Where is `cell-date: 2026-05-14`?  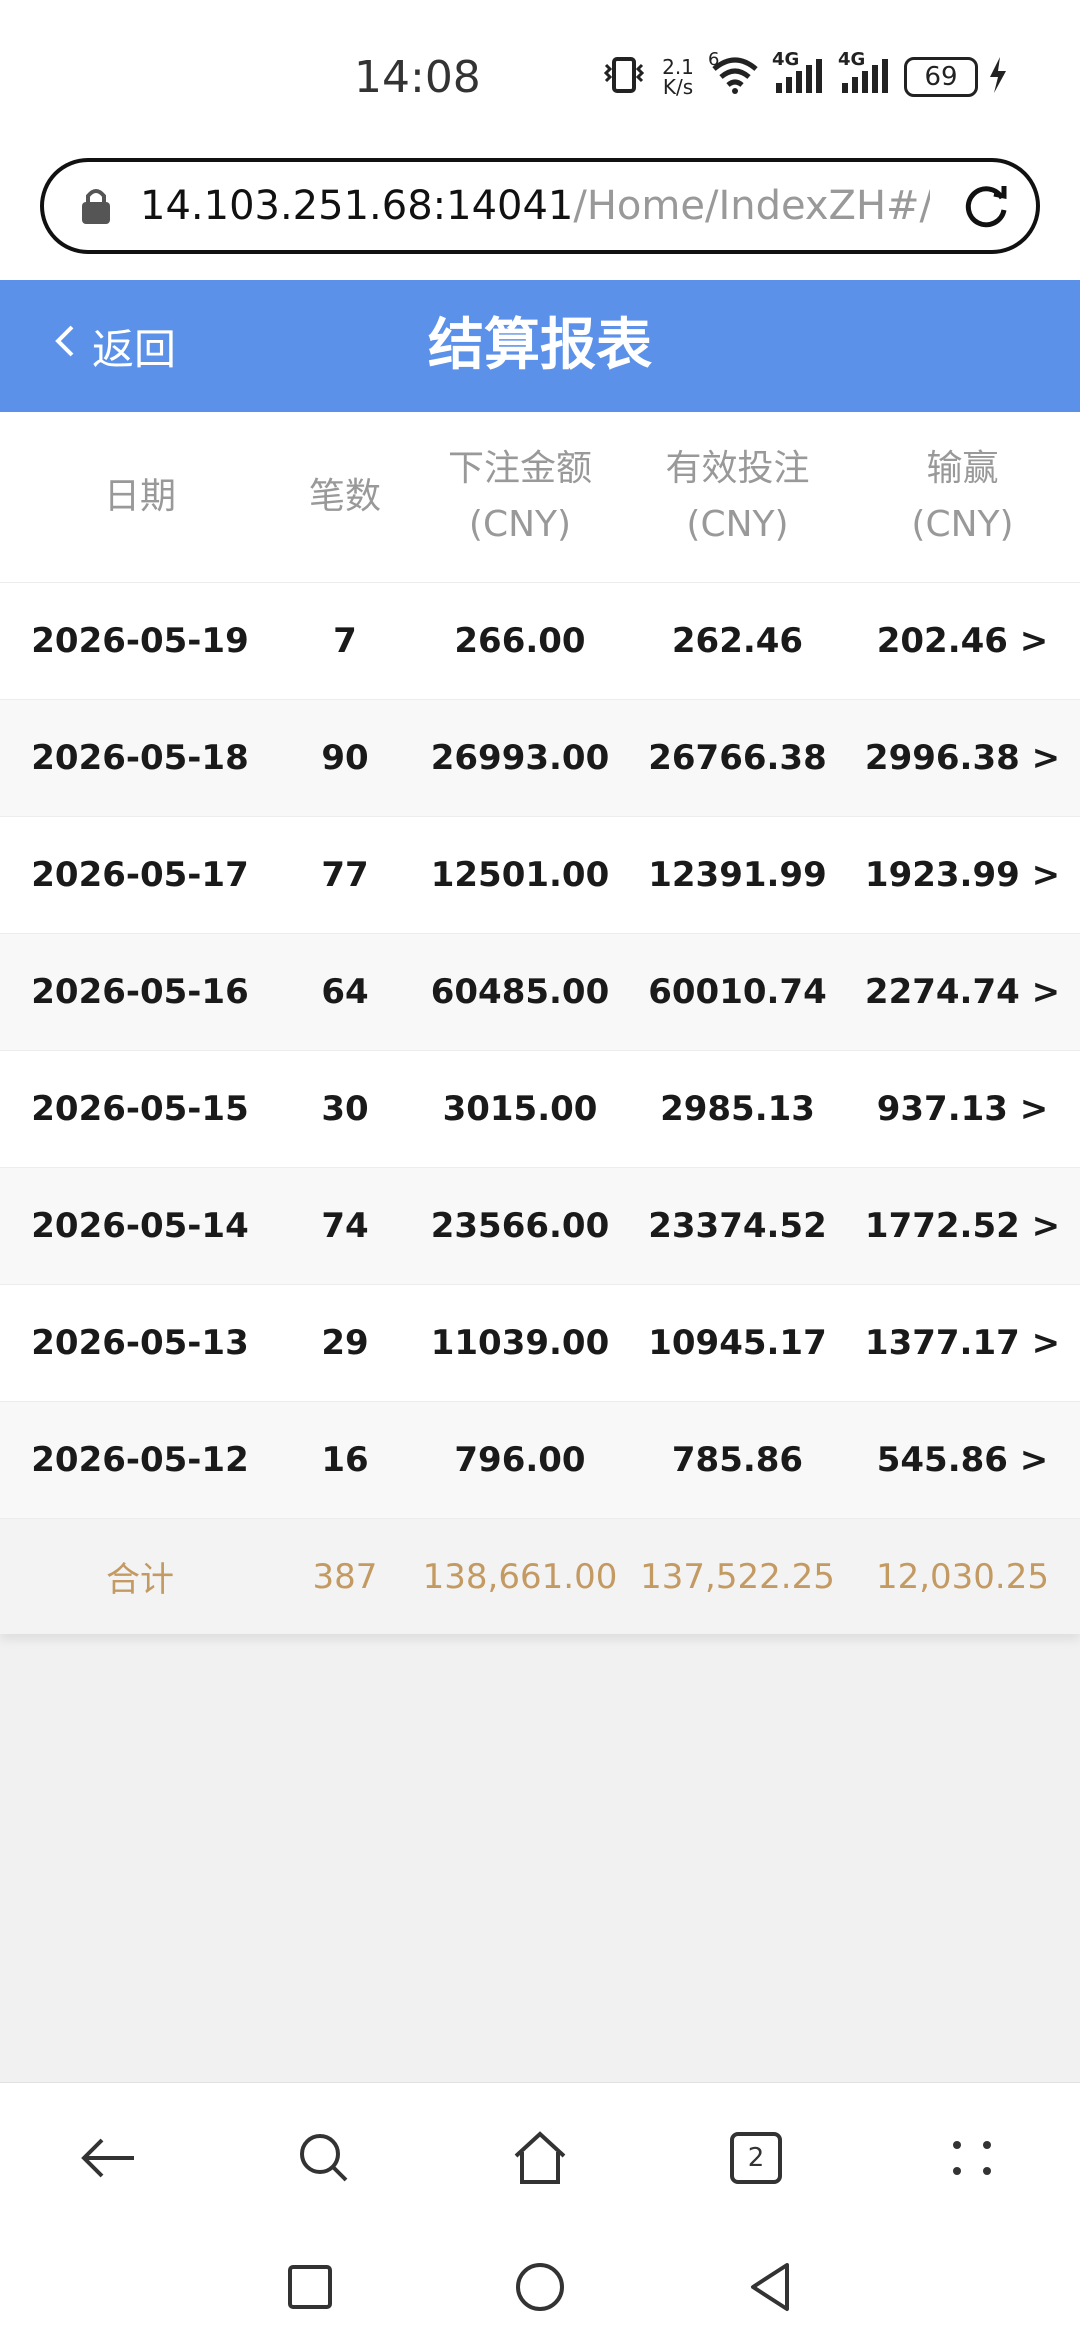
cell-date: 2026-05-14 is located at coordinates (140, 1226).